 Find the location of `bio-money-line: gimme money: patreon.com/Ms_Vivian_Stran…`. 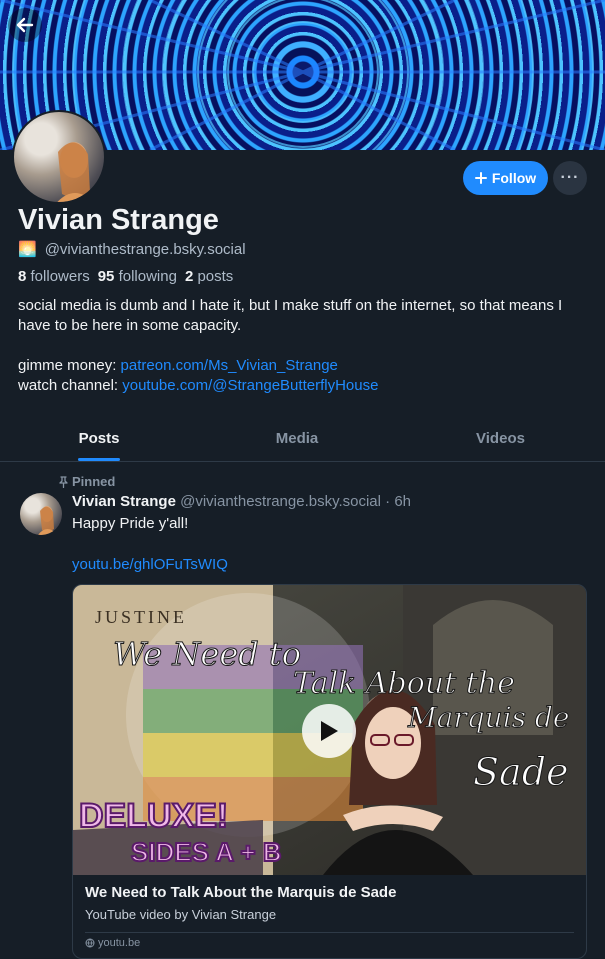

bio-money-line: gimme money: patreon.com/Ms_Vivian_Stran… is located at coordinates (305, 366).